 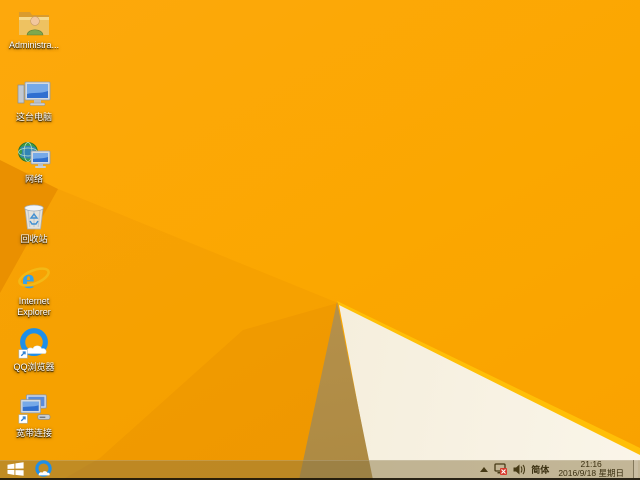 What do you see at coordinates (540, 469) in the screenshot?
I see `ime-indicator: 简体` at bounding box center [540, 469].